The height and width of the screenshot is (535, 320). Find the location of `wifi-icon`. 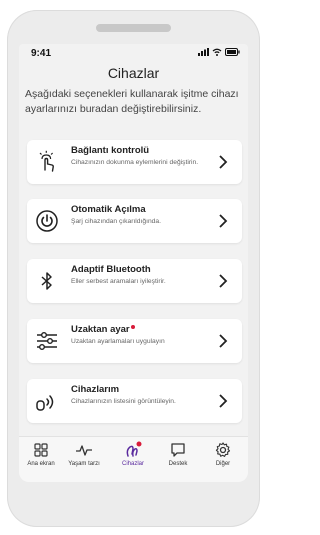

wifi-icon is located at coordinates (217, 52).